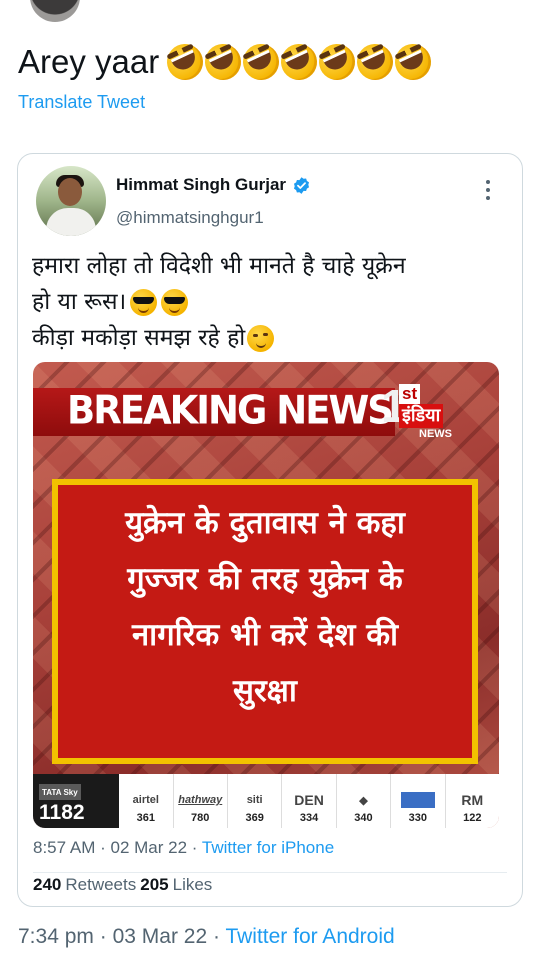 This screenshot has height=964, width=540. I want to click on channel-hathway: hathway 780, so click(201, 801).